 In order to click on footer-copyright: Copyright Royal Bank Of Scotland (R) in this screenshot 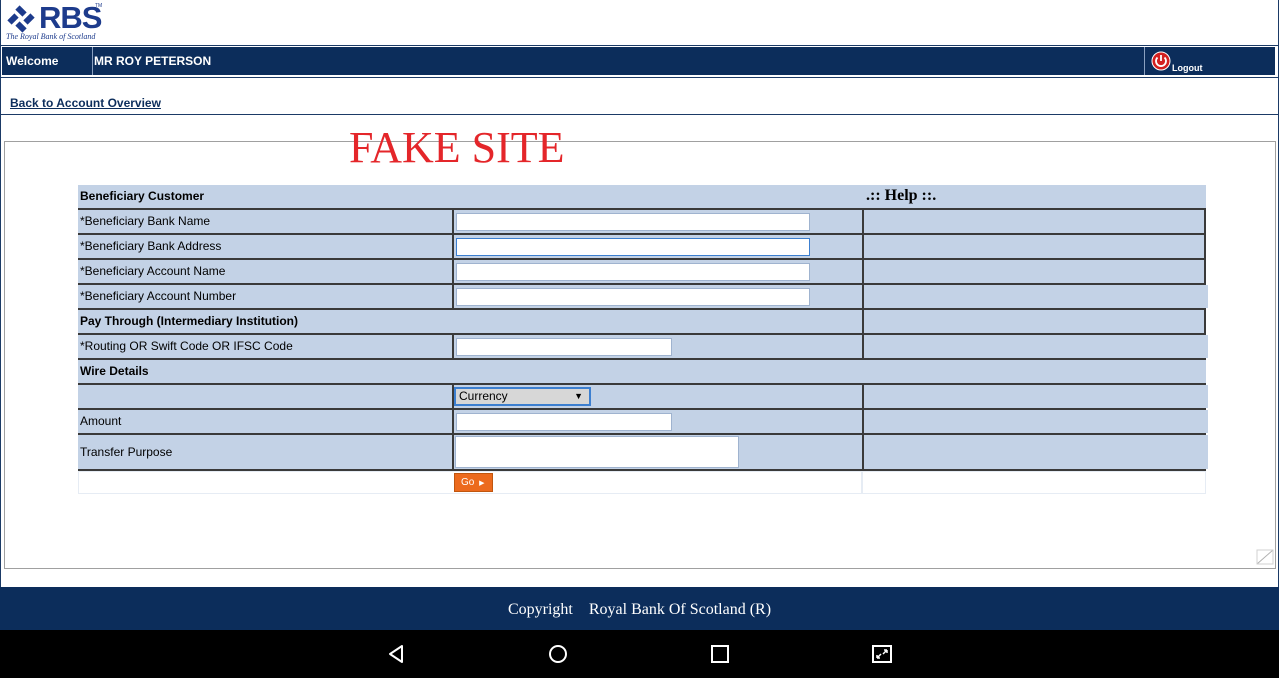, I will do `click(639, 609)`.